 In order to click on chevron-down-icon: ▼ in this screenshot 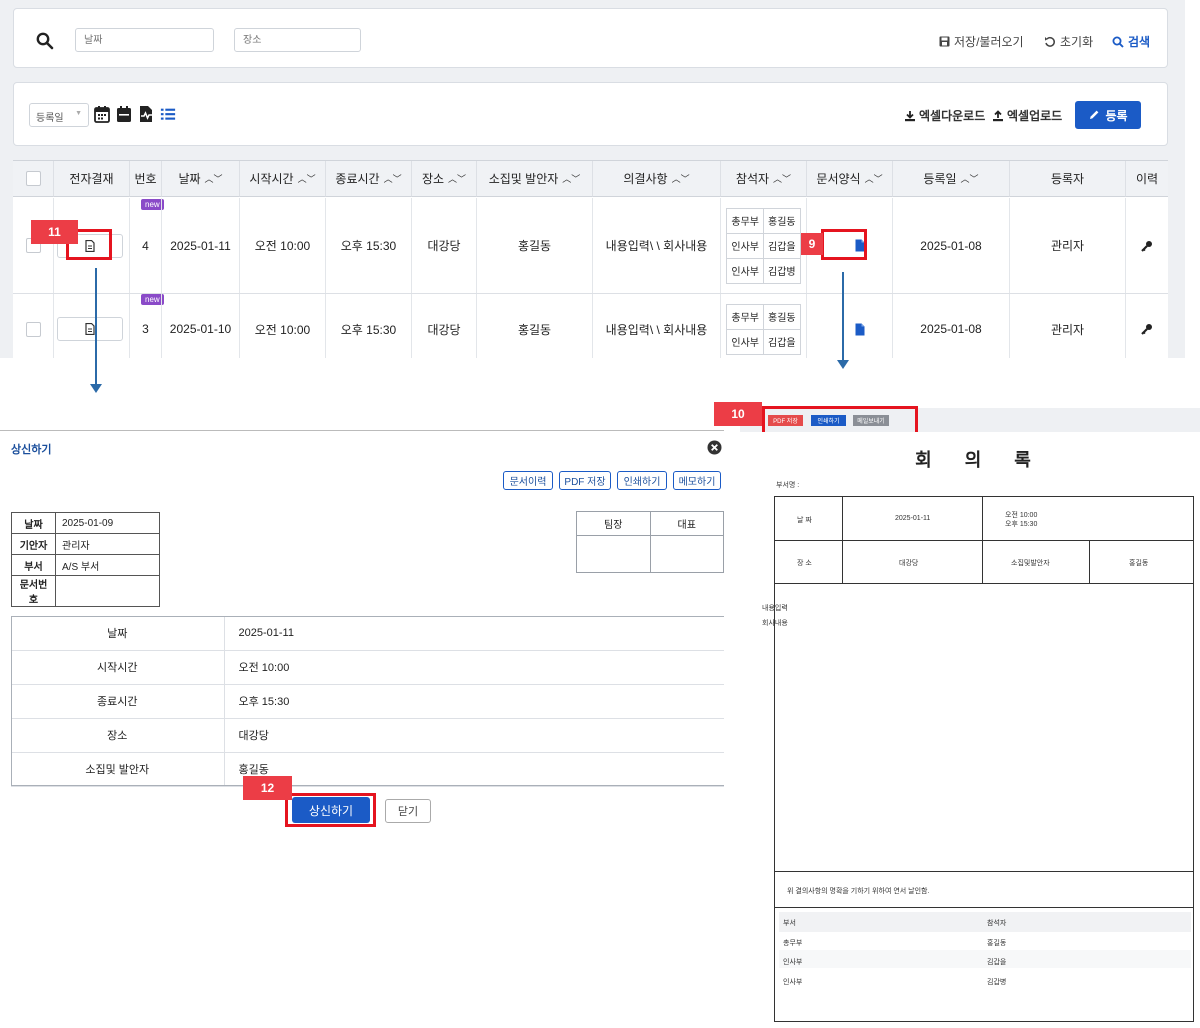, I will do `click(78, 113)`.